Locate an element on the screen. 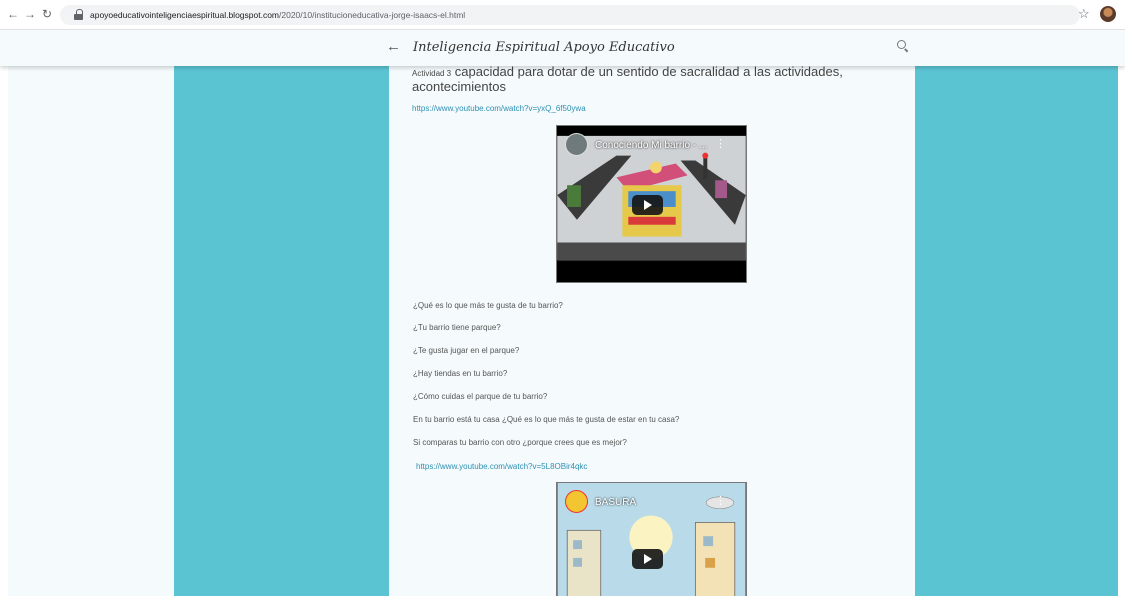 The height and width of the screenshot is (596, 1125). search-icon is located at coordinates (903, 46).